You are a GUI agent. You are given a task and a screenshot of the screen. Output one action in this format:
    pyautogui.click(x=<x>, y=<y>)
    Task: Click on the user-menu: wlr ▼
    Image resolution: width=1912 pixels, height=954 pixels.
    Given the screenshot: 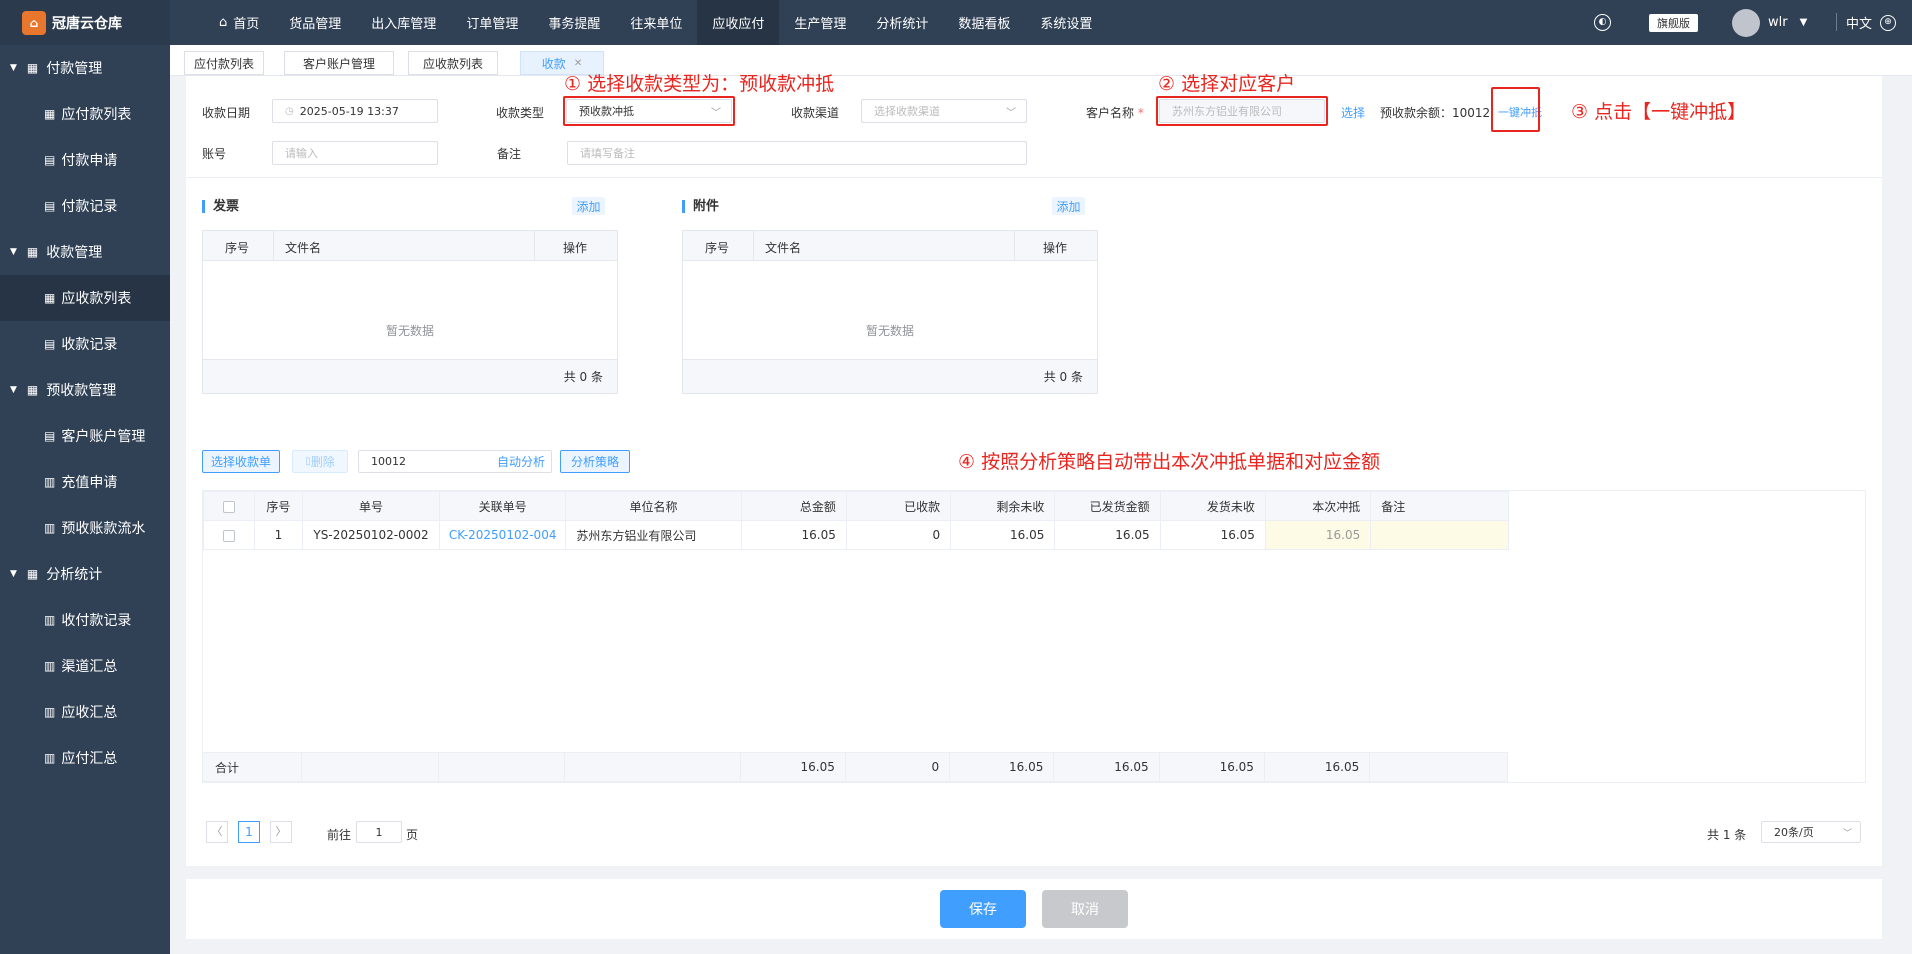 What is the action you would take?
    pyautogui.click(x=1769, y=22)
    